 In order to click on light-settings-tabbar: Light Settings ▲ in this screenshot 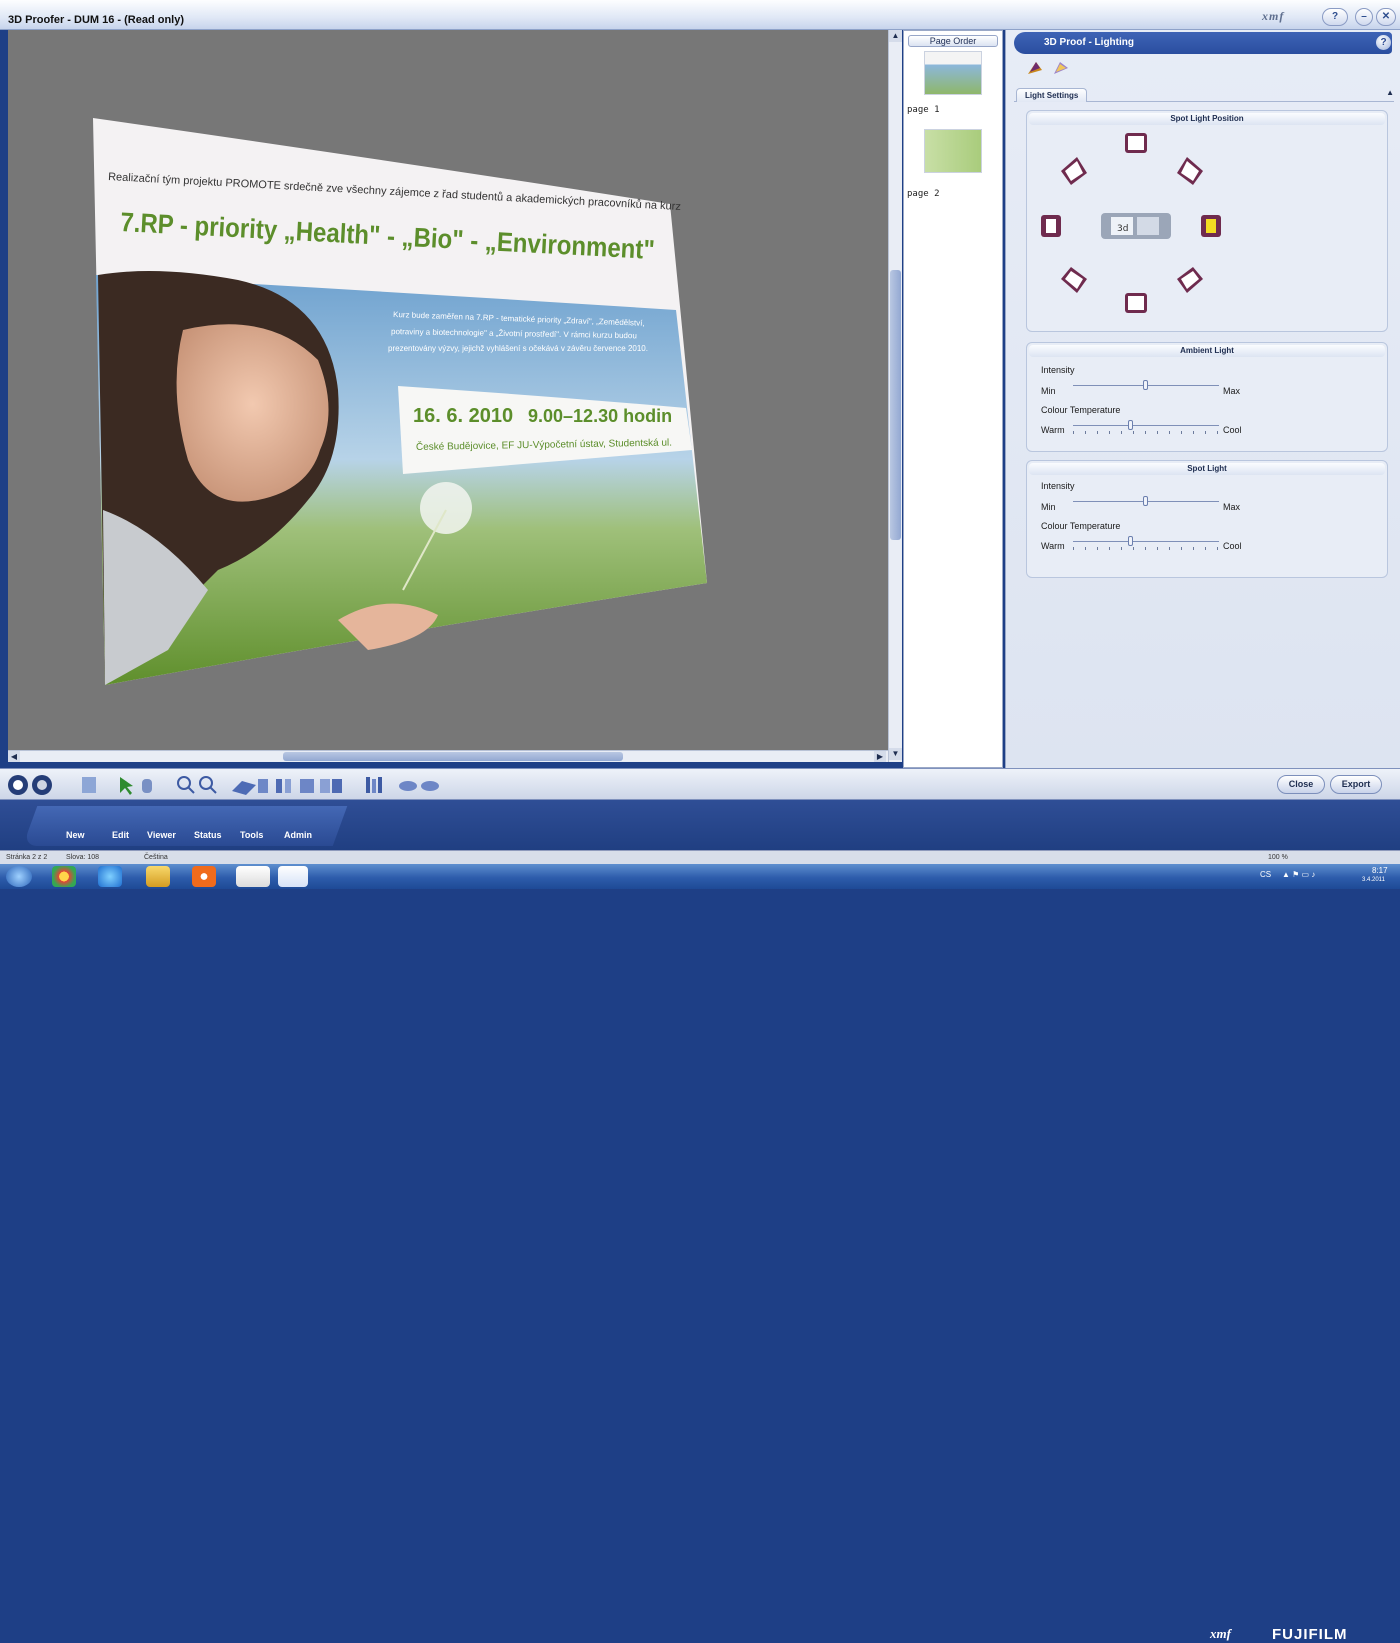, I will do `click(1204, 95)`.